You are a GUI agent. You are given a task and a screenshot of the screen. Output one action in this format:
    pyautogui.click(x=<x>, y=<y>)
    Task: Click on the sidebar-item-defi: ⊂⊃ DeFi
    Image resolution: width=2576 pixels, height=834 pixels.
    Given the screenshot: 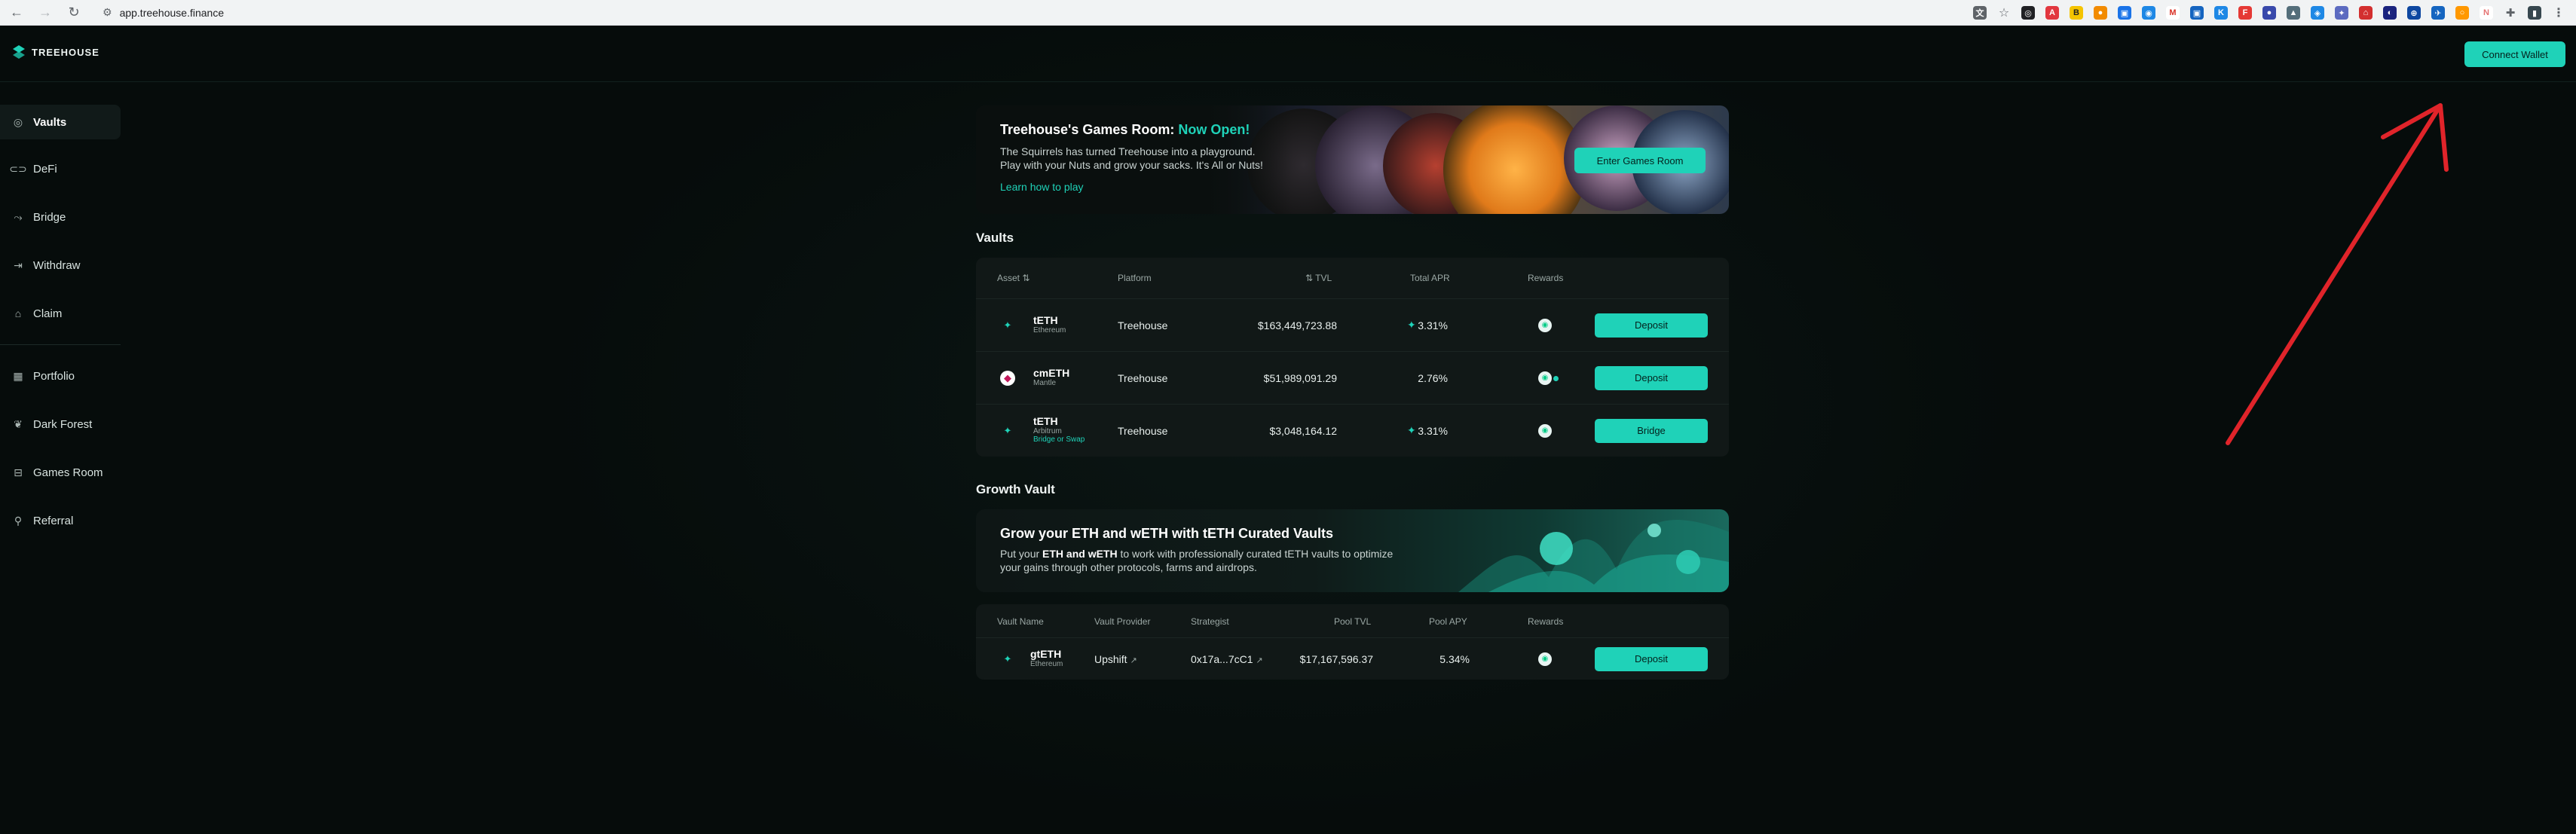 What is the action you would take?
    pyautogui.click(x=60, y=168)
    